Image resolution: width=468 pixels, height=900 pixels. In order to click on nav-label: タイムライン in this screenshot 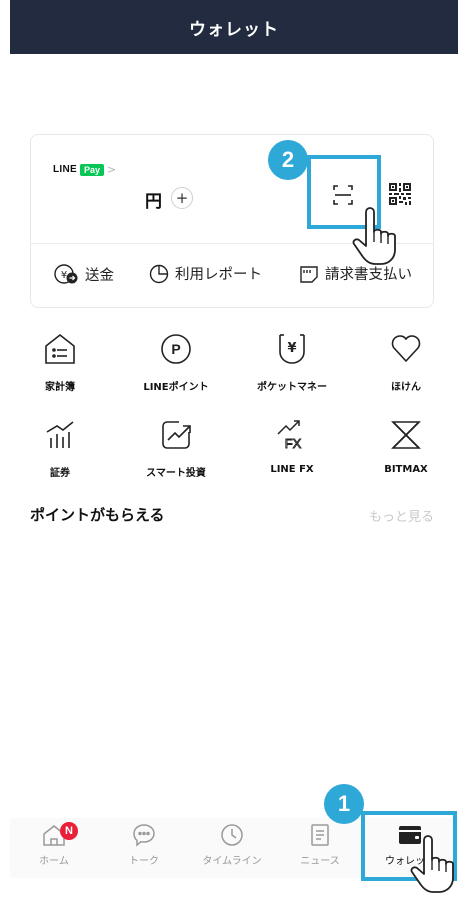, I will do `click(232, 861)`.